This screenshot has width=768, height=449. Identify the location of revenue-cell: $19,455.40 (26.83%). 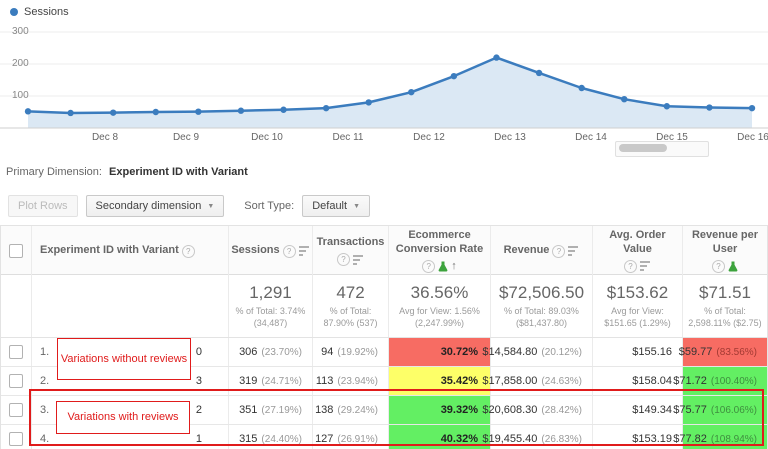
(537, 437).